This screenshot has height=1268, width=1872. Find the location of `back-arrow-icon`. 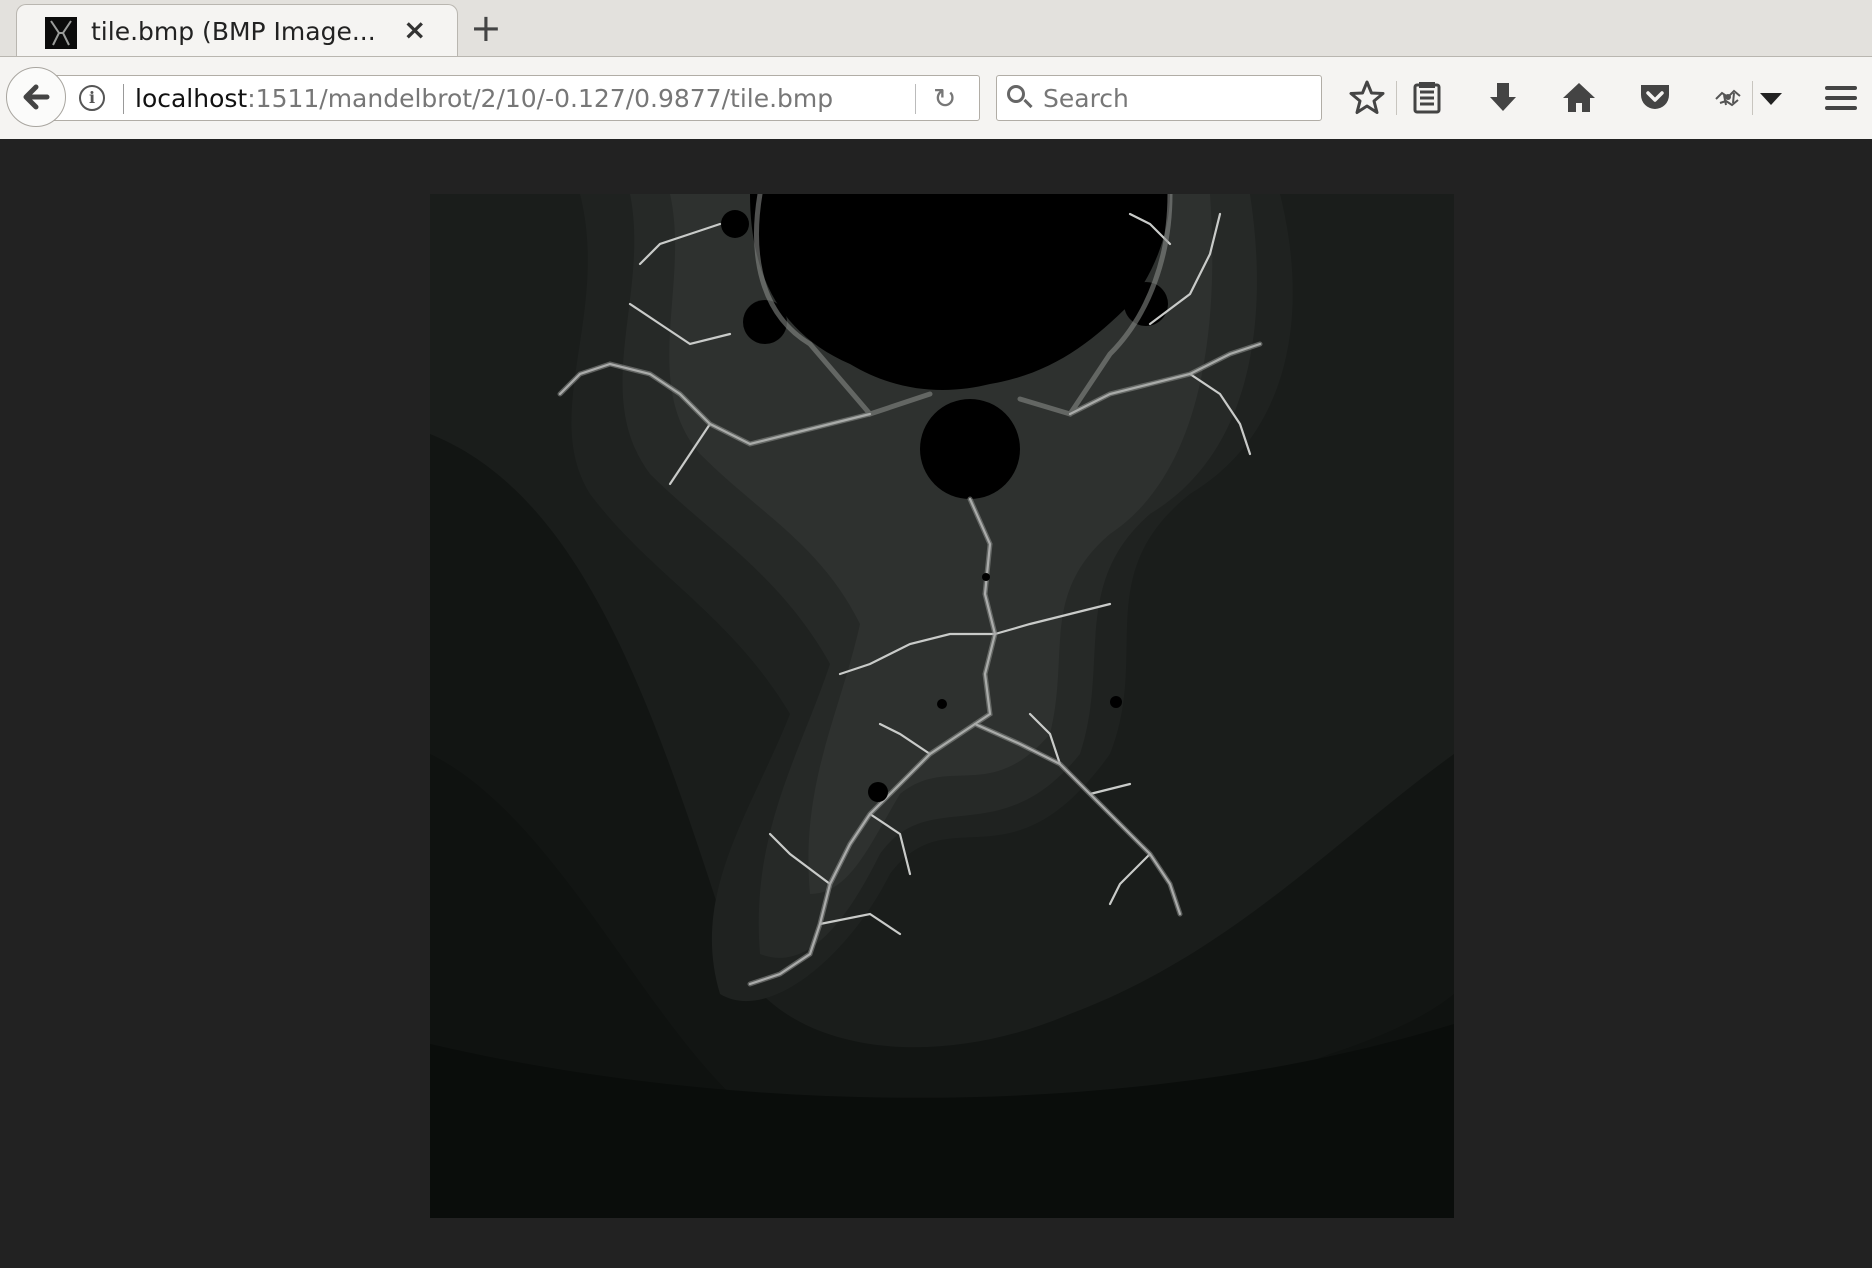

back-arrow-icon is located at coordinates (36, 97).